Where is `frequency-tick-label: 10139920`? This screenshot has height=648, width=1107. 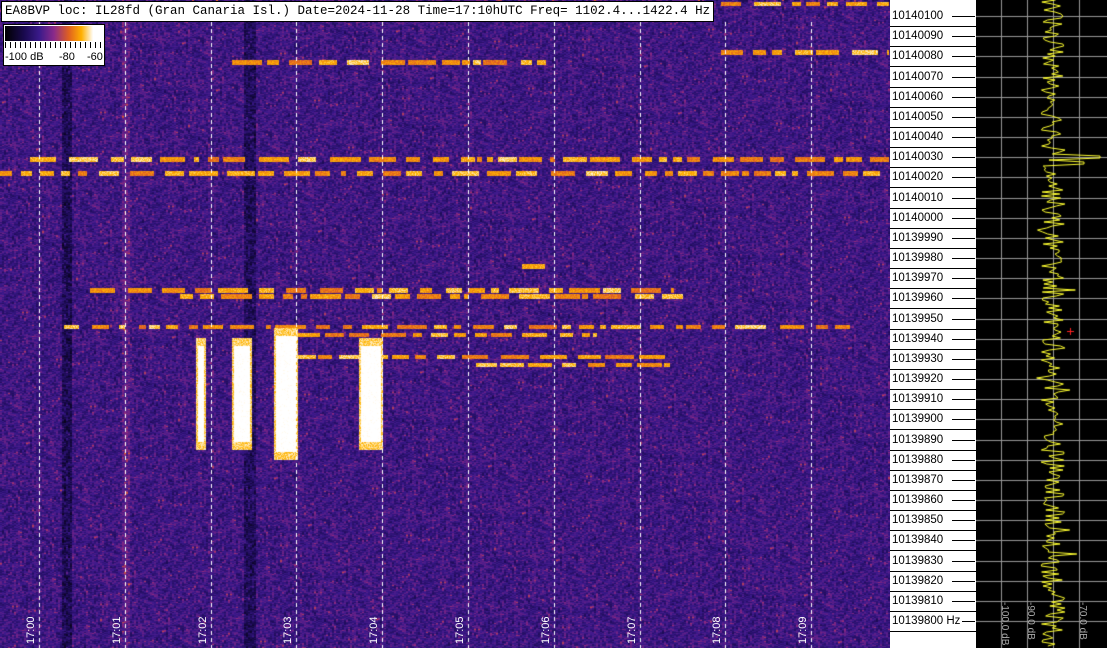
frequency-tick-label: 10139920 is located at coordinates (918, 379).